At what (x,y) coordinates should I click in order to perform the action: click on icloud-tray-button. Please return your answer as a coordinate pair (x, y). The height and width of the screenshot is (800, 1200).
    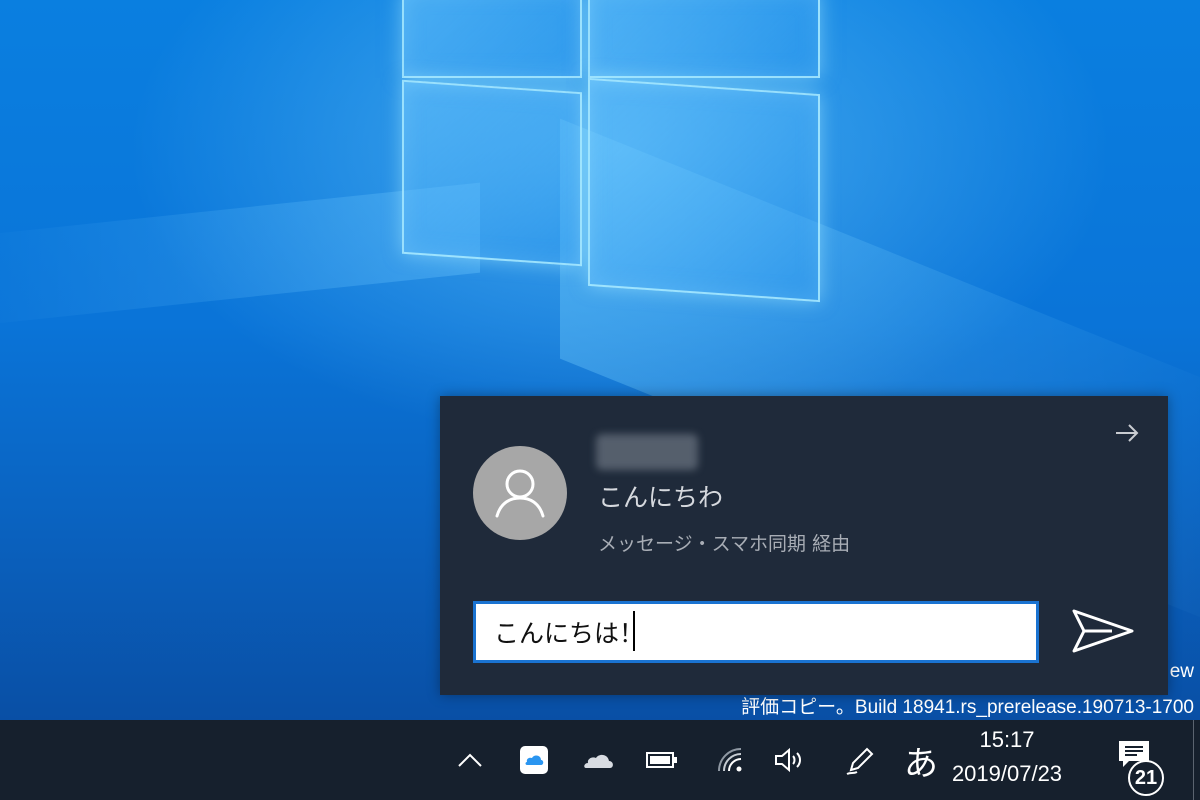
    Looking at the image, I should click on (534, 760).